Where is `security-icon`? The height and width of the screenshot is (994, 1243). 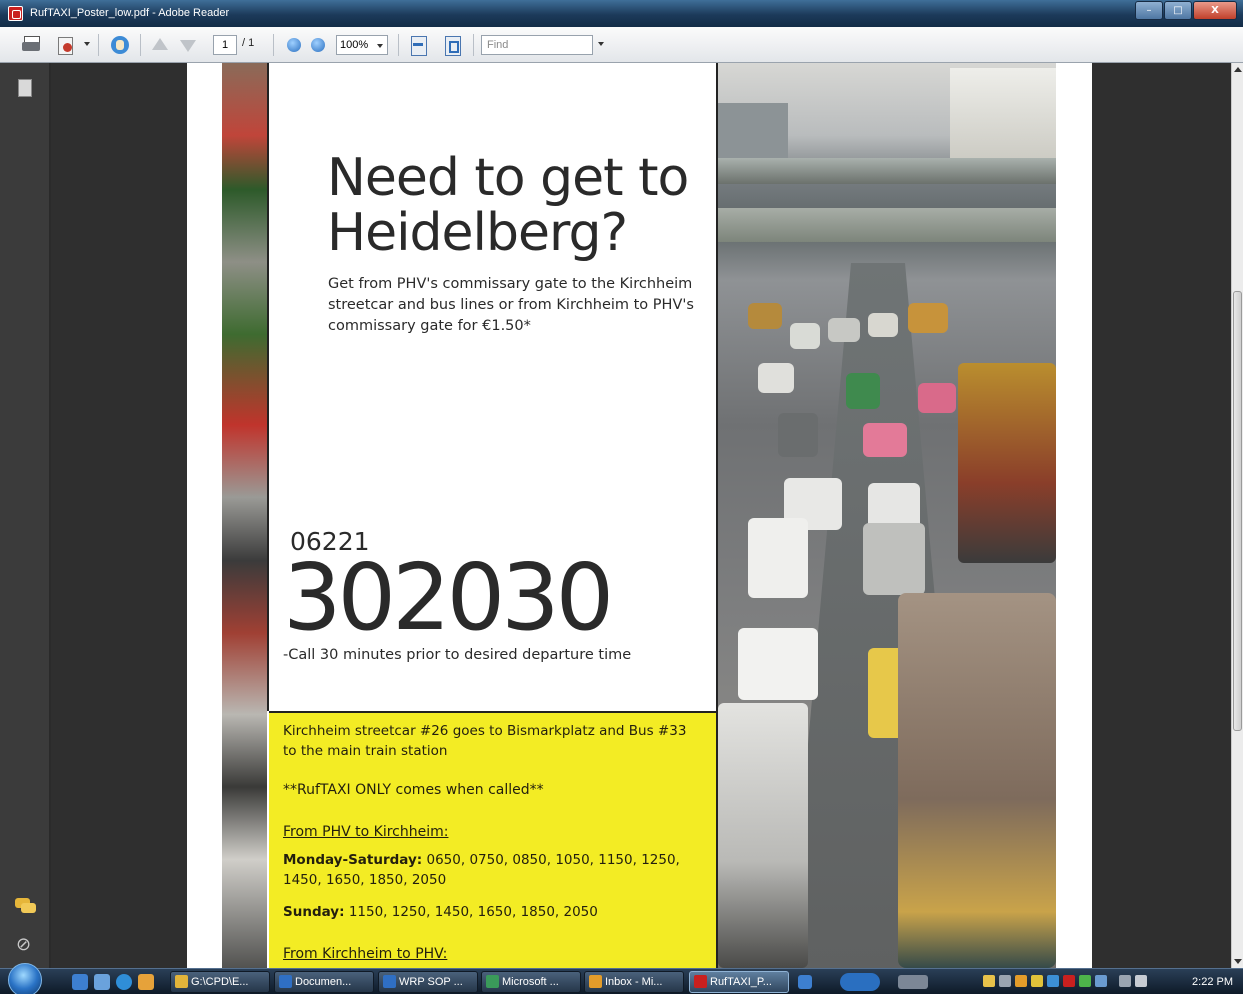
security-icon is located at coordinates (1053, 981).